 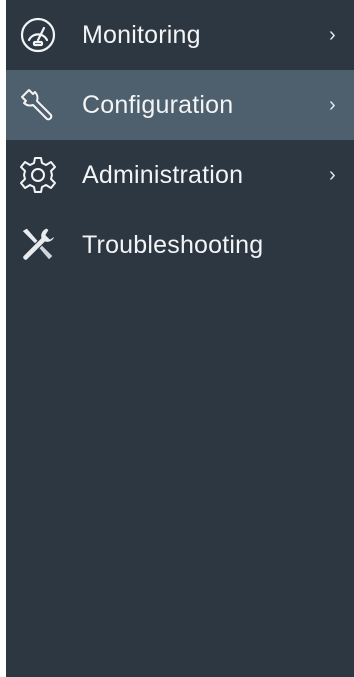 What do you see at coordinates (158, 104) in the screenshot?
I see `nav-item-label: Configuration` at bounding box center [158, 104].